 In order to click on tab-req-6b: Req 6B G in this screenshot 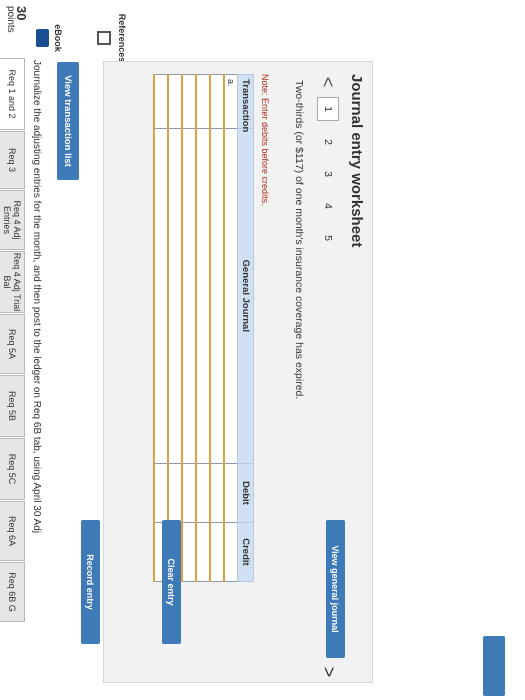, I will do `click(12, 592)`.